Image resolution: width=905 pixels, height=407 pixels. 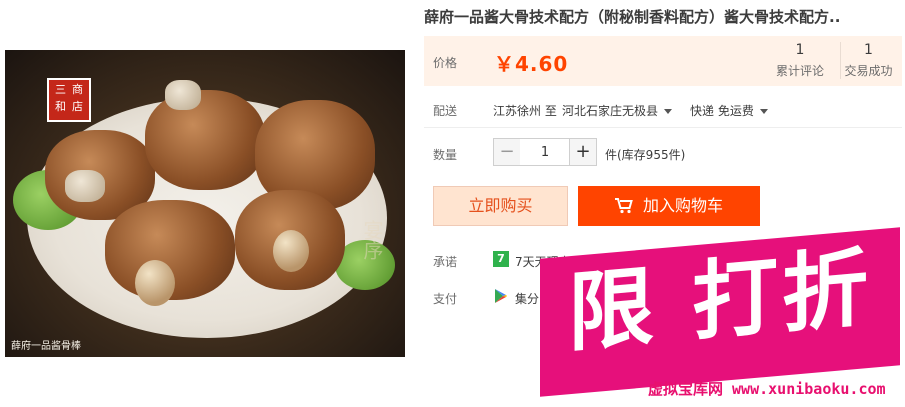 I want to click on ship-to-text: 河北石家庄无极县, so click(x=610, y=111).